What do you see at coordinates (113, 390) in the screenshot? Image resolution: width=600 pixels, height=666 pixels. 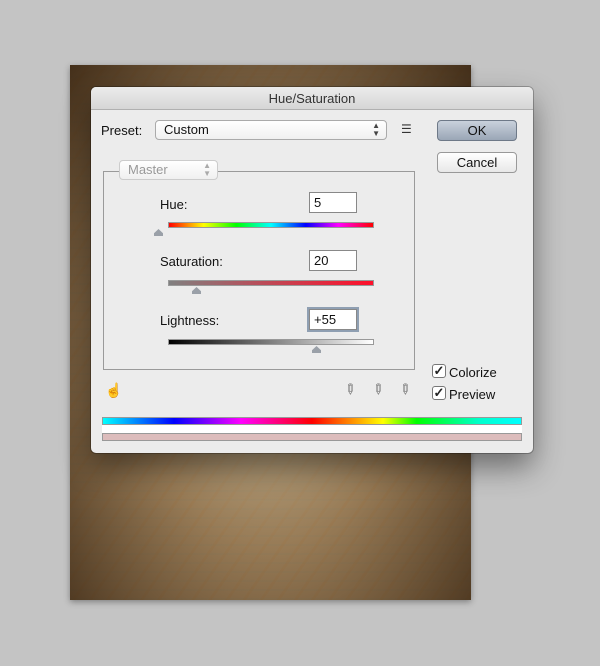 I see `targeted-adjustment-hand-icon: ☝` at bounding box center [113, 390].